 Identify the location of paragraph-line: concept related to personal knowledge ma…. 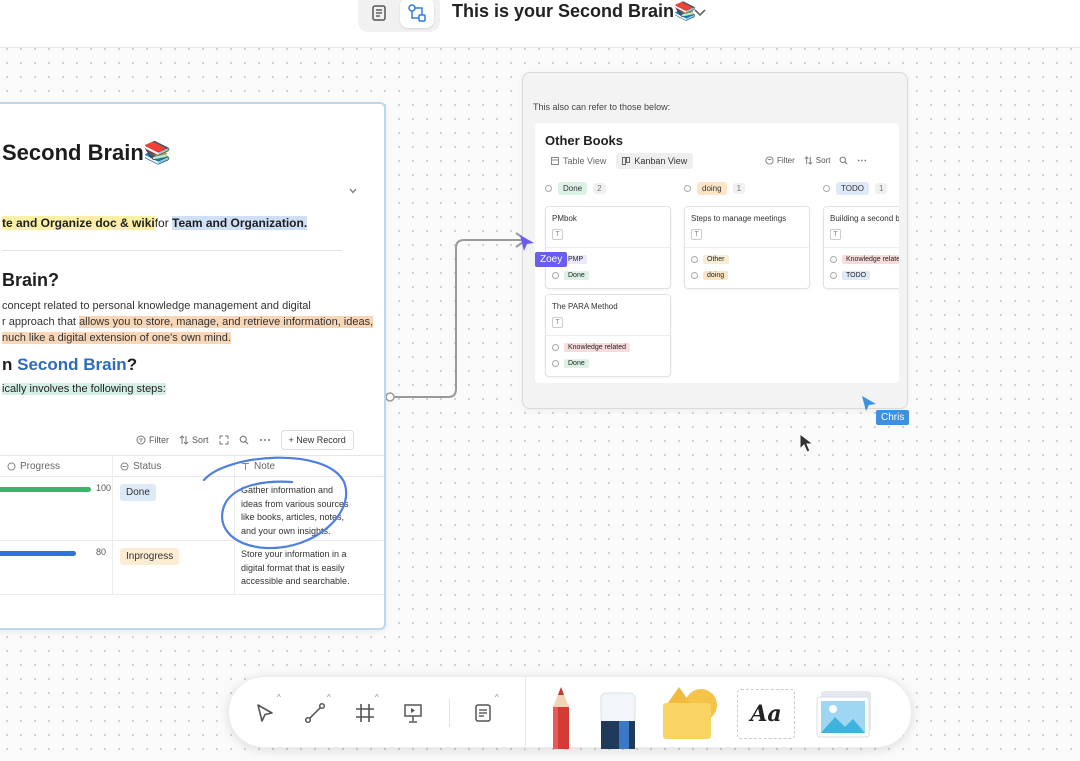
(156, 306).